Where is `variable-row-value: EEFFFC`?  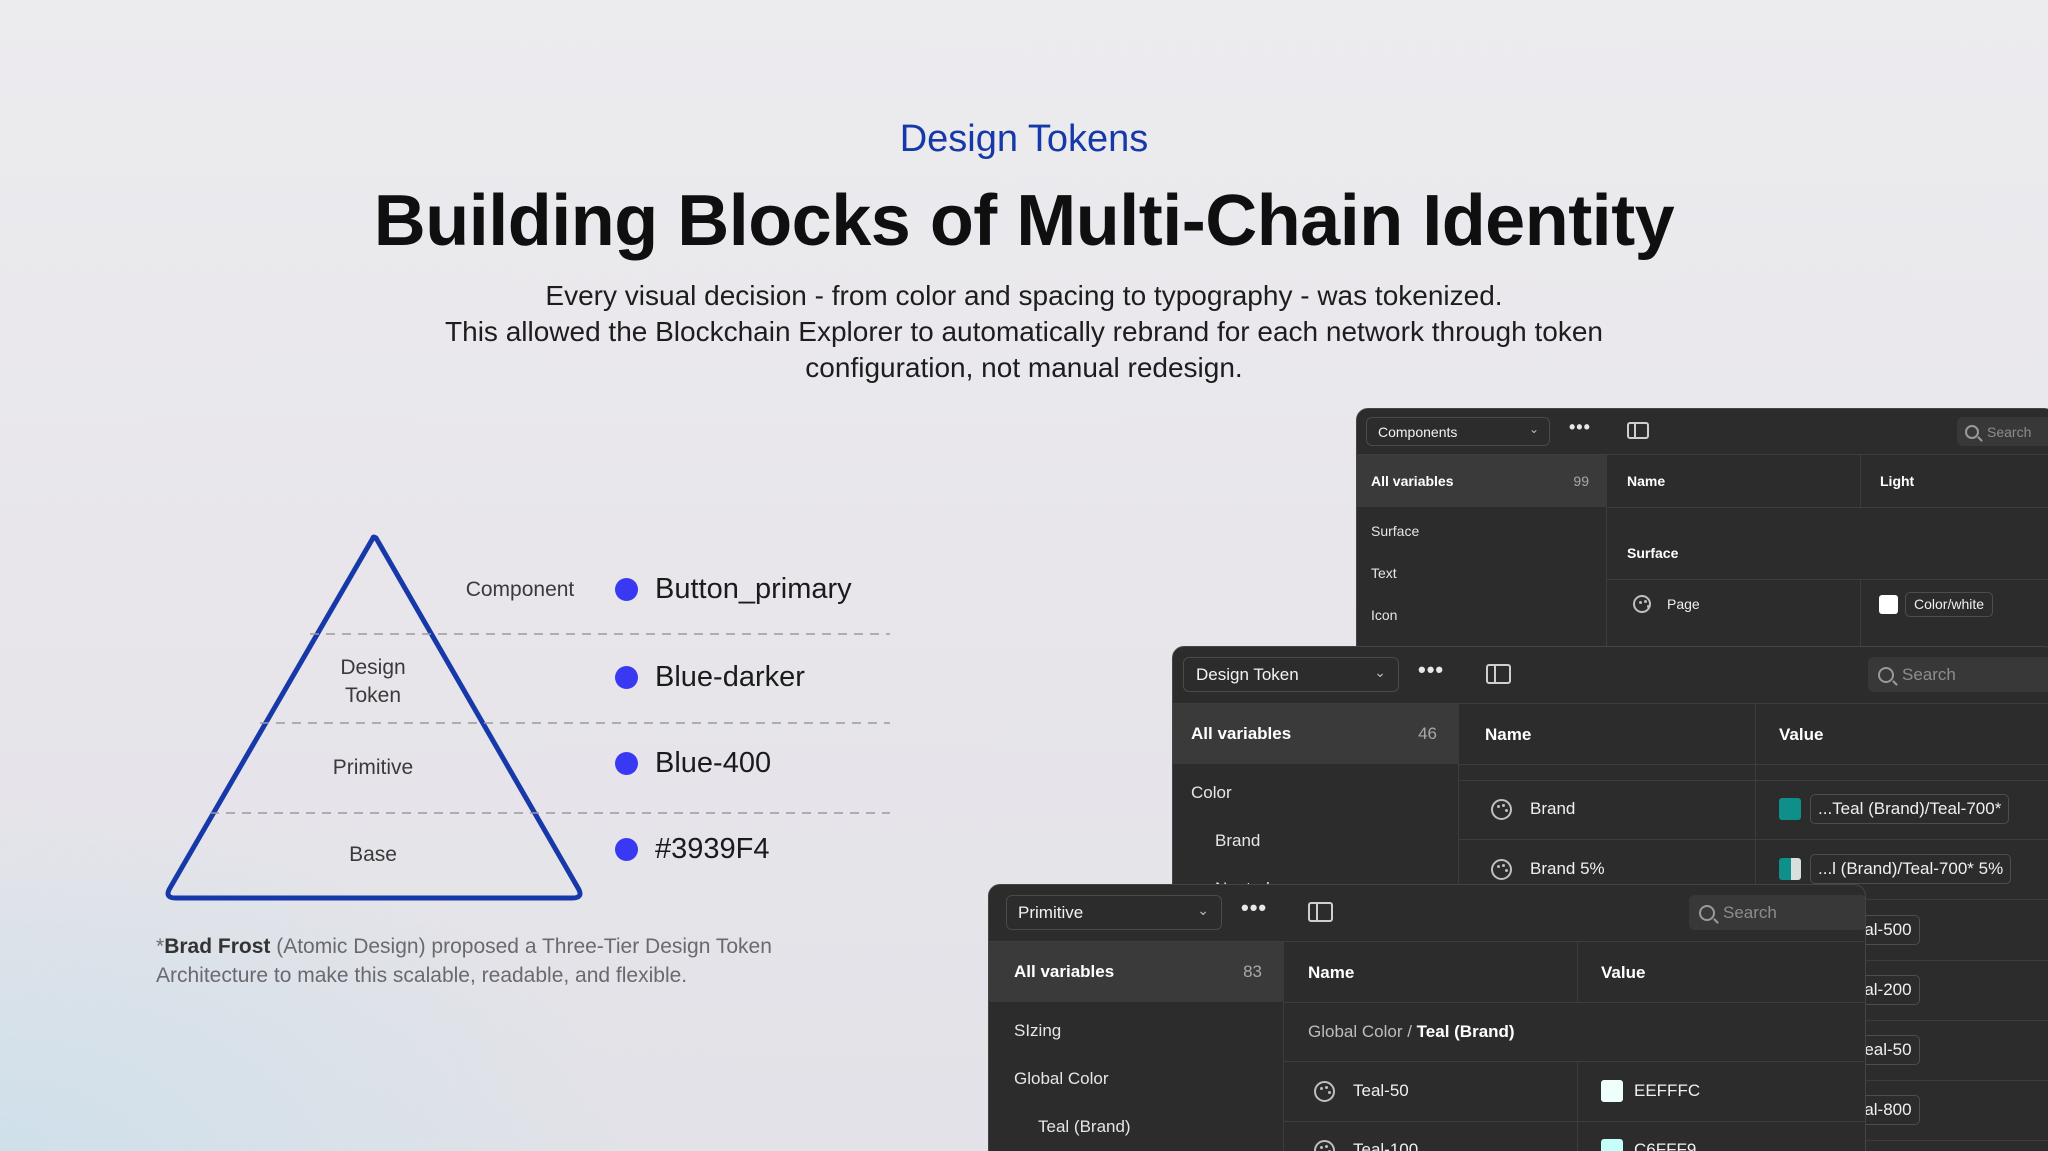
variable-row-value: EEFFFC is located at coordinates (1650, 1091).